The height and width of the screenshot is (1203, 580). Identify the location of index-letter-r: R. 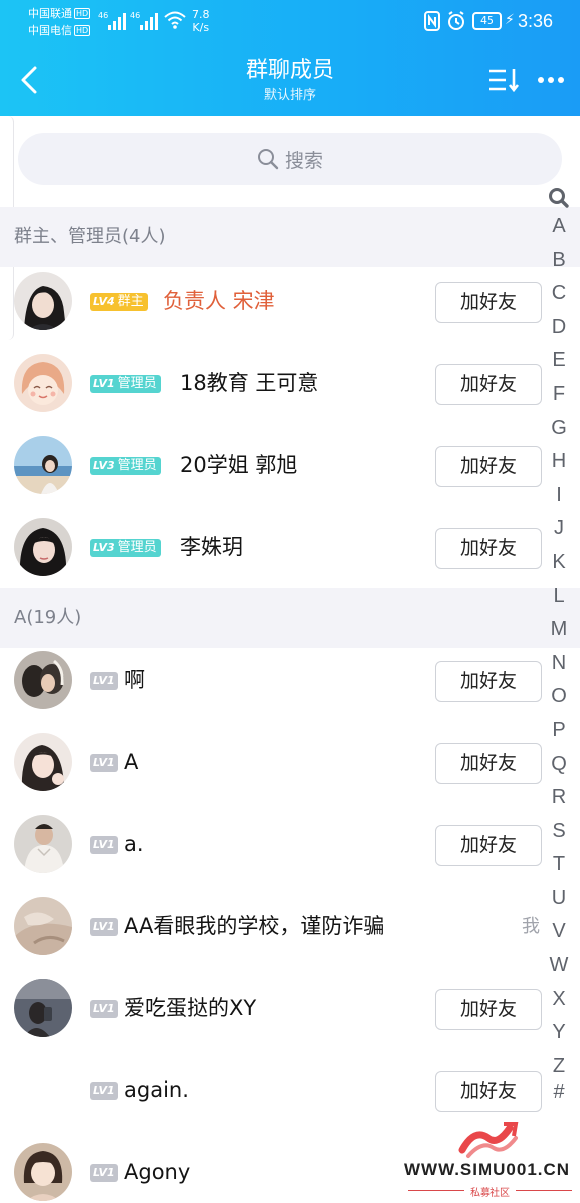
(559, 798).